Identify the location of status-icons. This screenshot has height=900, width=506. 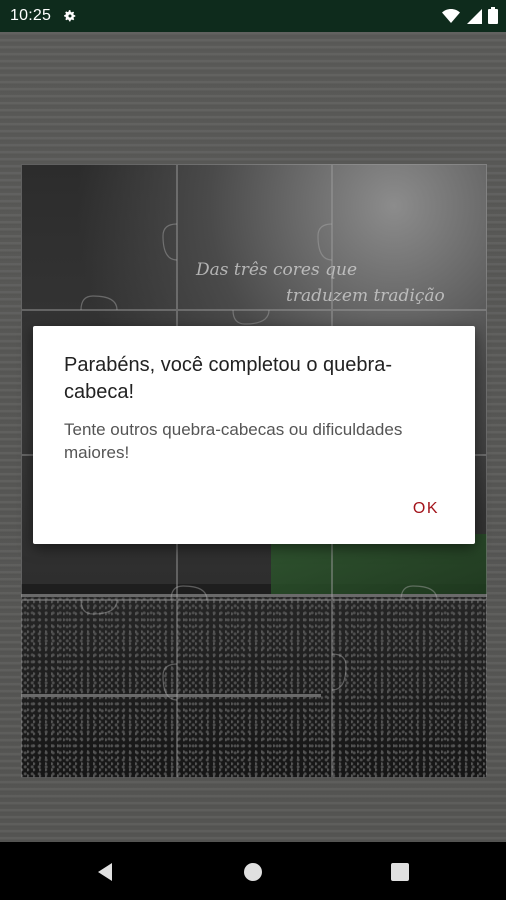
(470, 15).